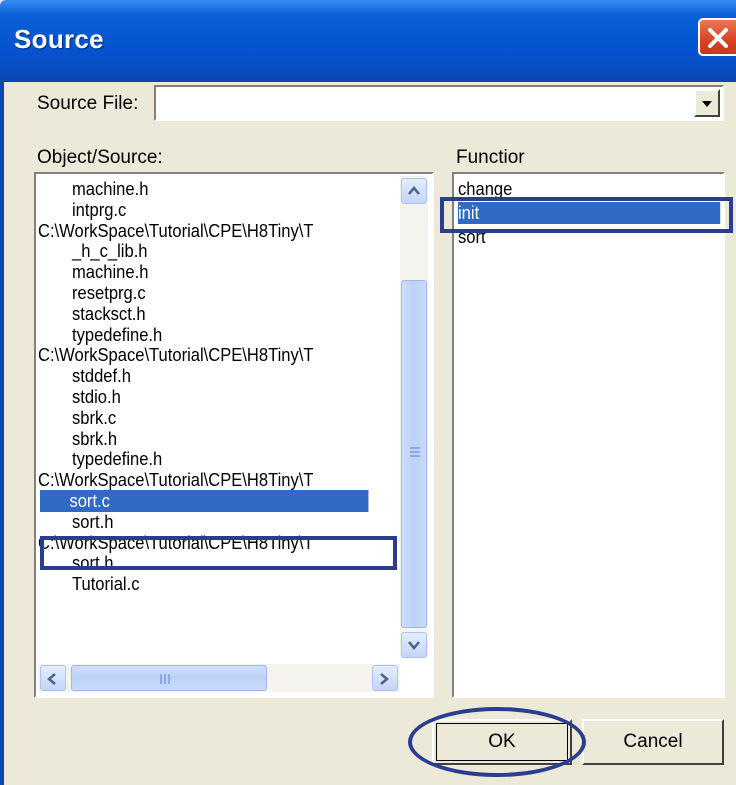  Describe the element at coordinates (204, 501) in the screenshot. I see `object-list-item: sort.c` at that location.